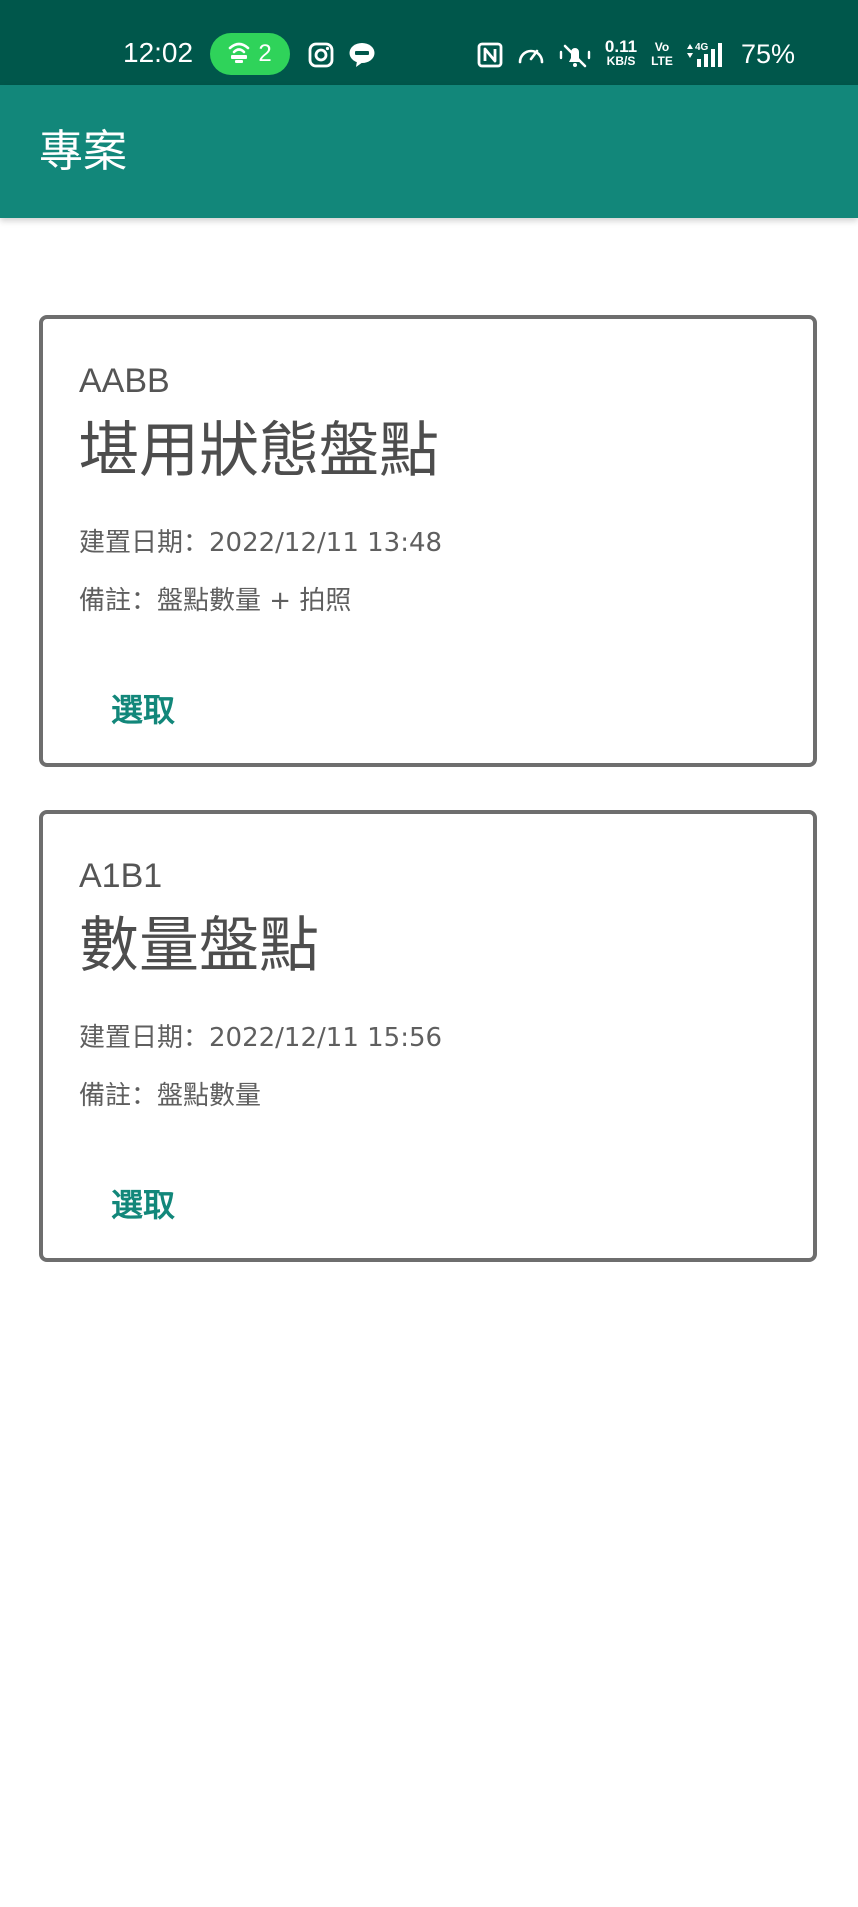  Describe the element at coordinates (621, 46) in the screenshot. I see `network-speed-value: 0.11` at that location.